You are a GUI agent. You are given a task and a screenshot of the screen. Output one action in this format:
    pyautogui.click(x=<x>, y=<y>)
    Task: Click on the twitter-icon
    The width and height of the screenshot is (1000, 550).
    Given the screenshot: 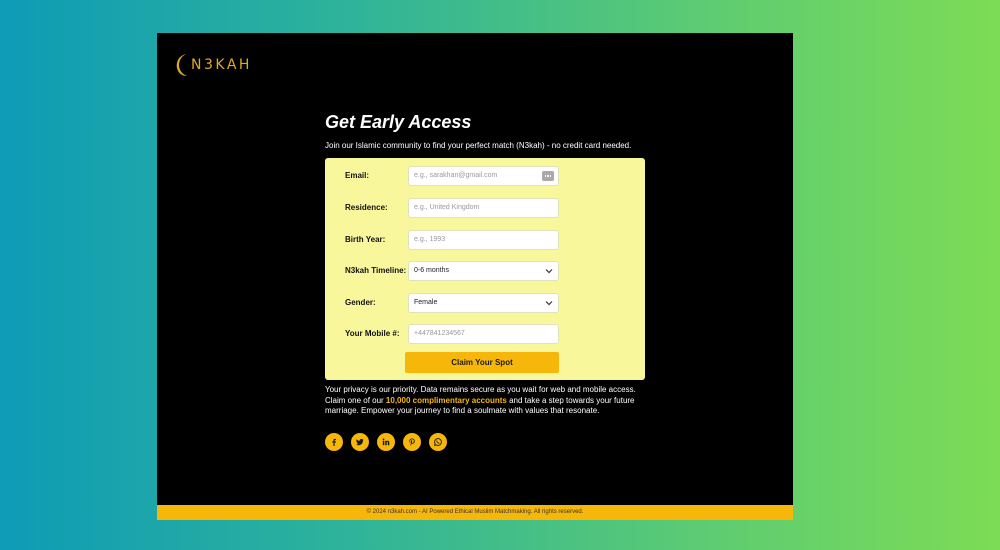 What is the action you would take?
    pyautogui.click(x=360, y=441)
    